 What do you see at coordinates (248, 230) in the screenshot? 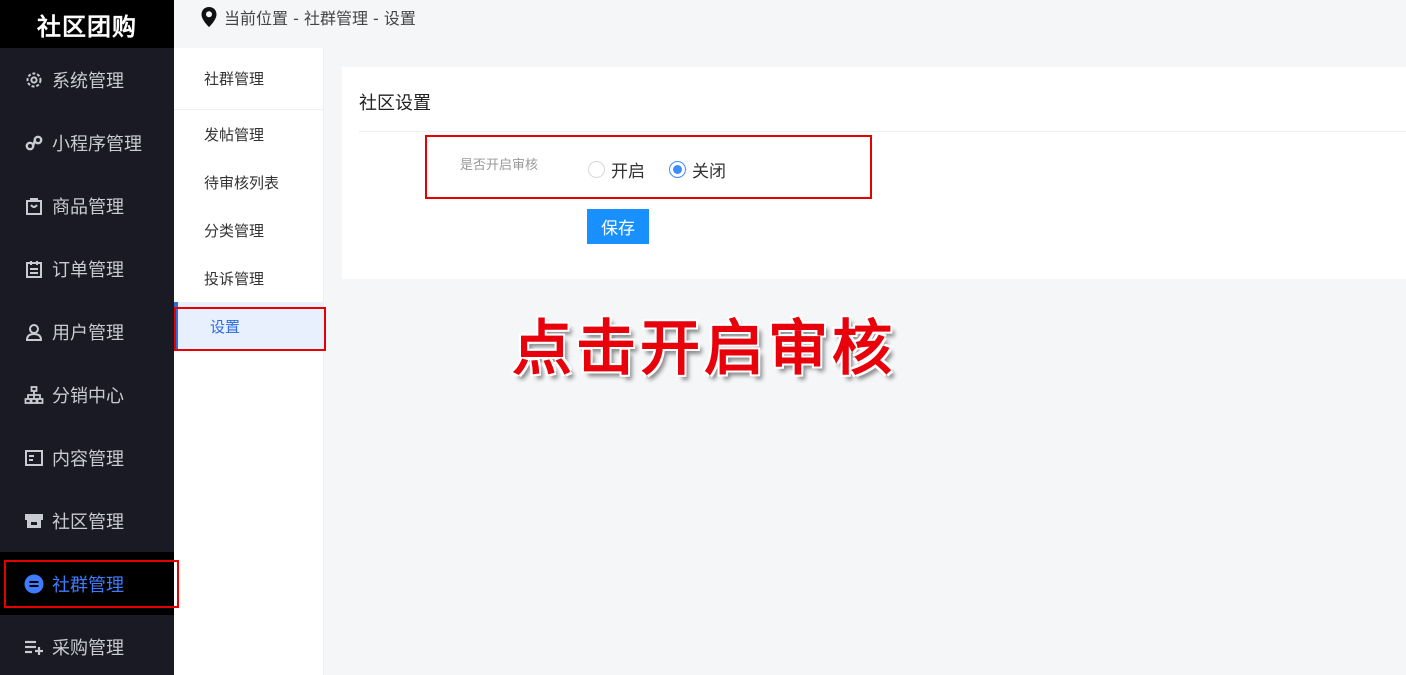
I see `submenu-item-categories: 分类管理` at bounding box center [248, 230].